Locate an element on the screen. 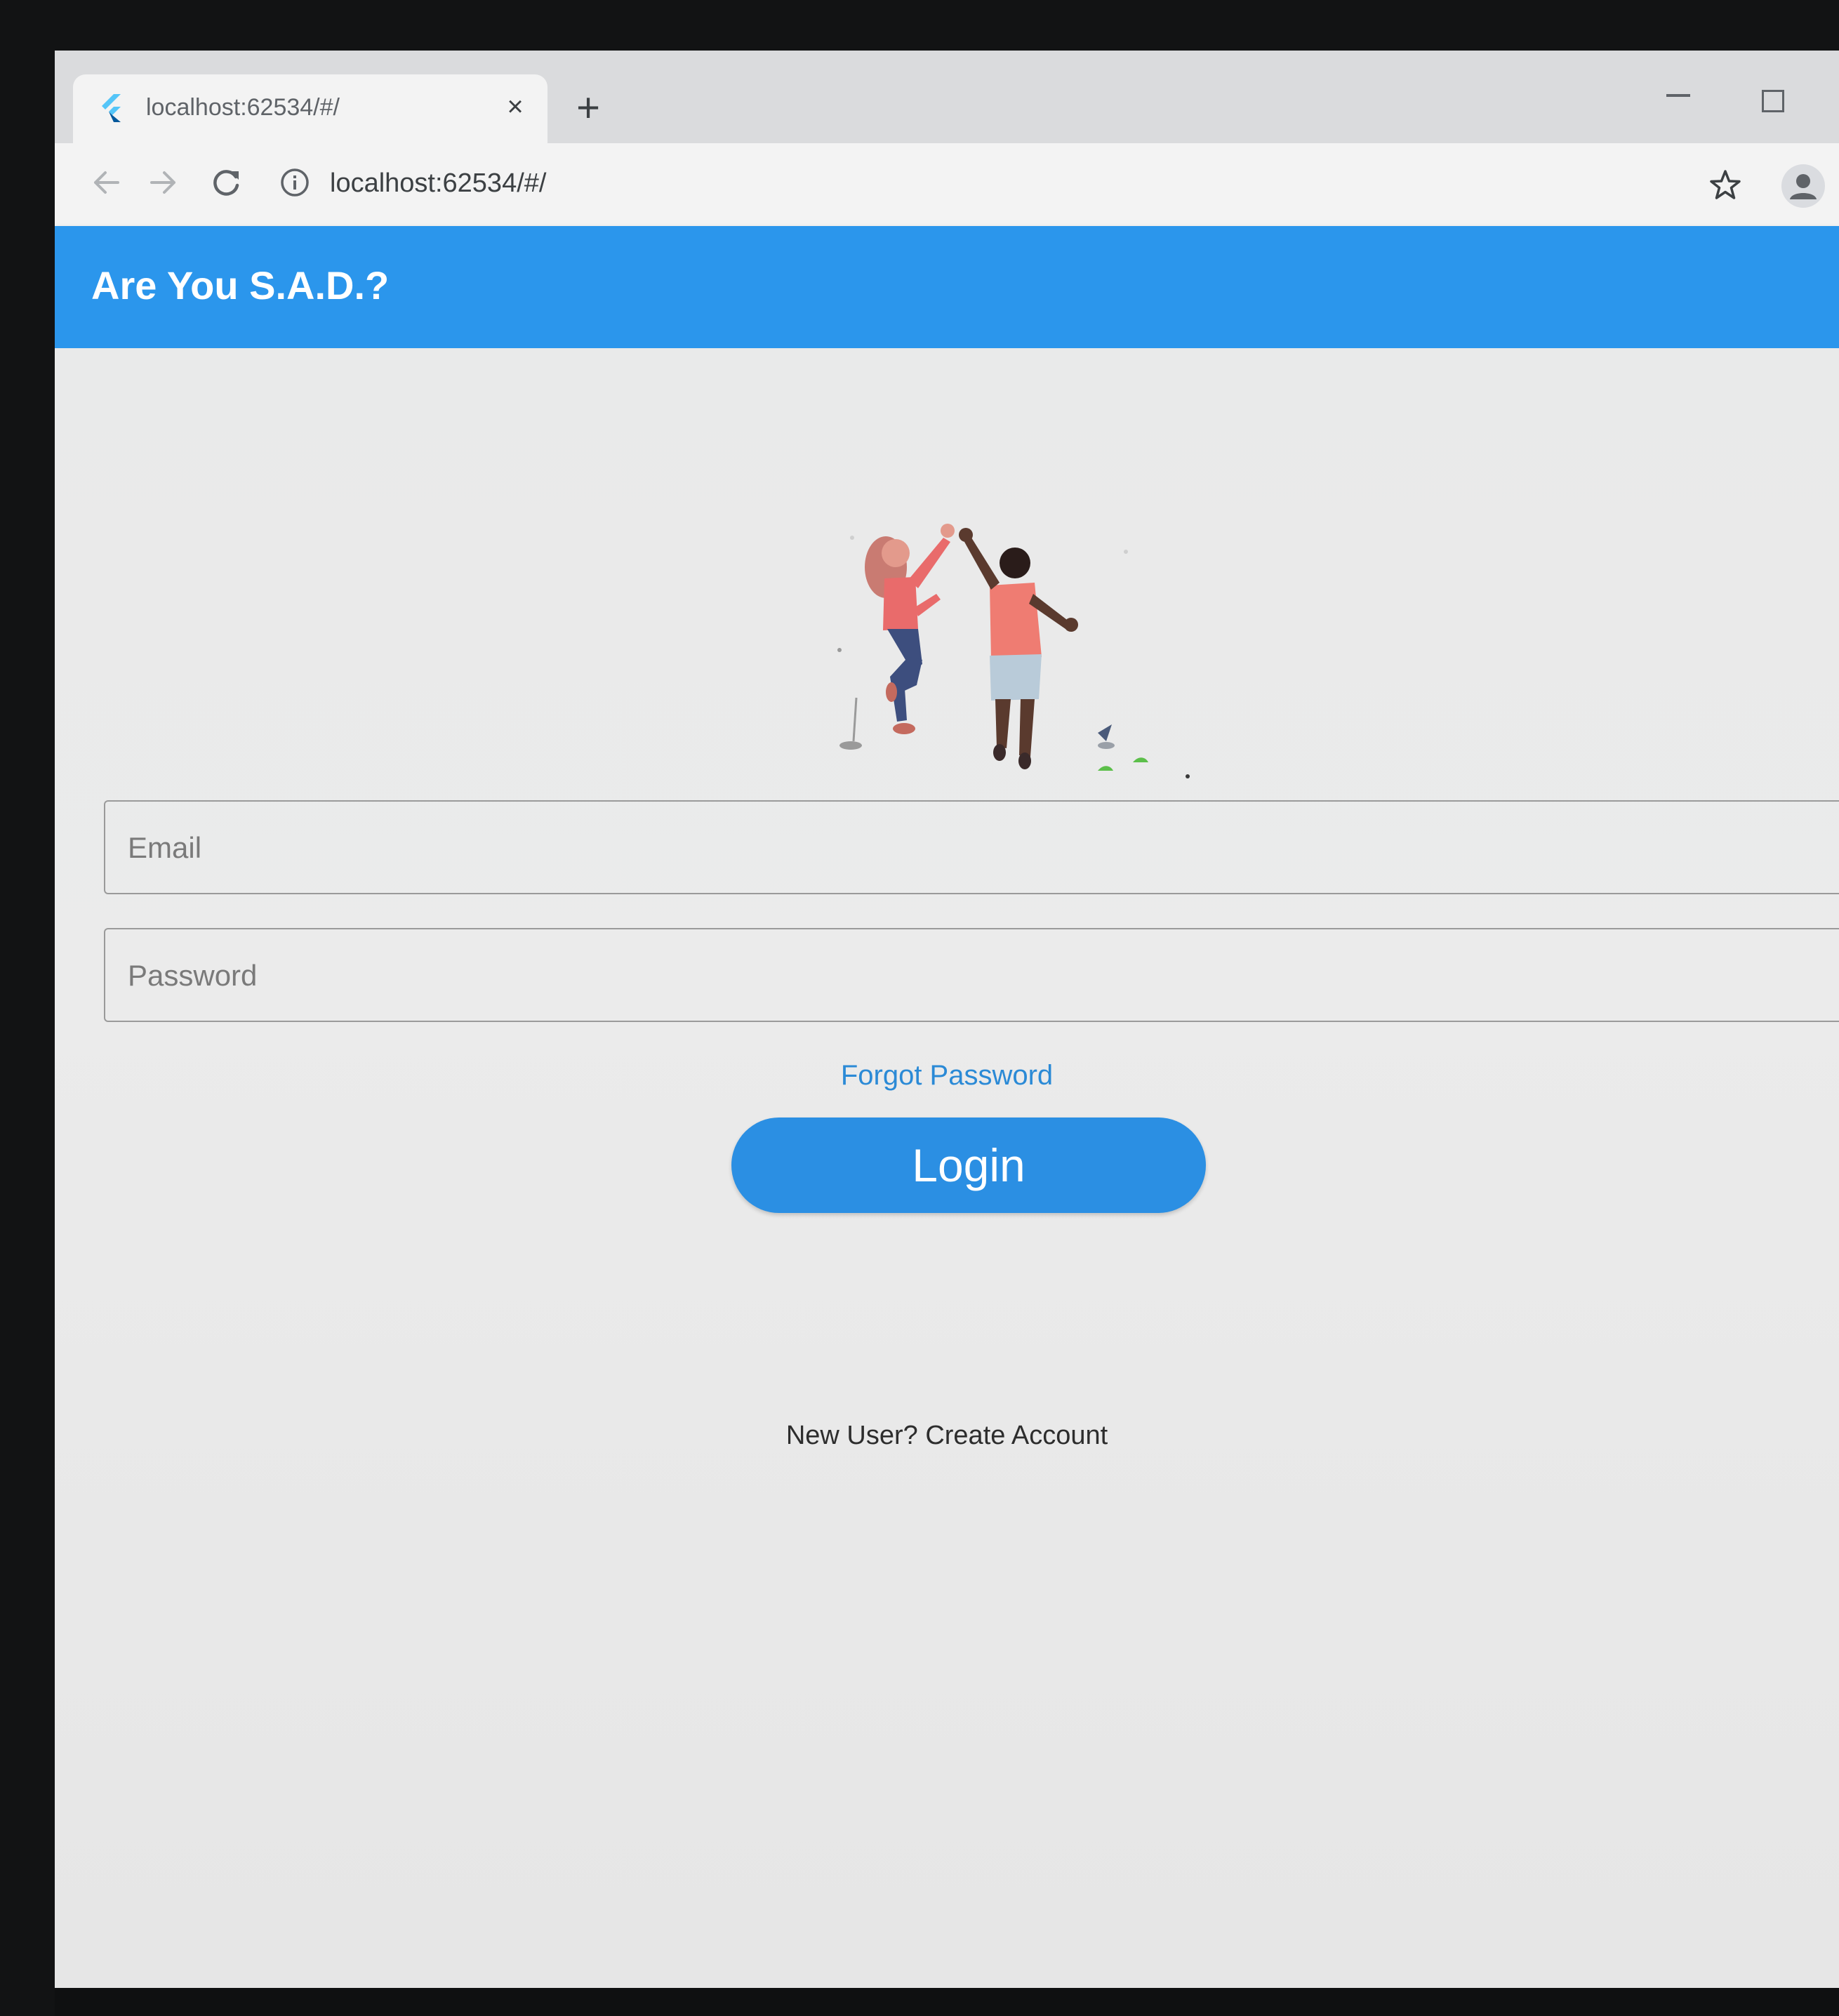 Image resolution: width=1839 pixels, height=2016 pixels. monitor-bottom-edge is located at coordinates (947, 2002).